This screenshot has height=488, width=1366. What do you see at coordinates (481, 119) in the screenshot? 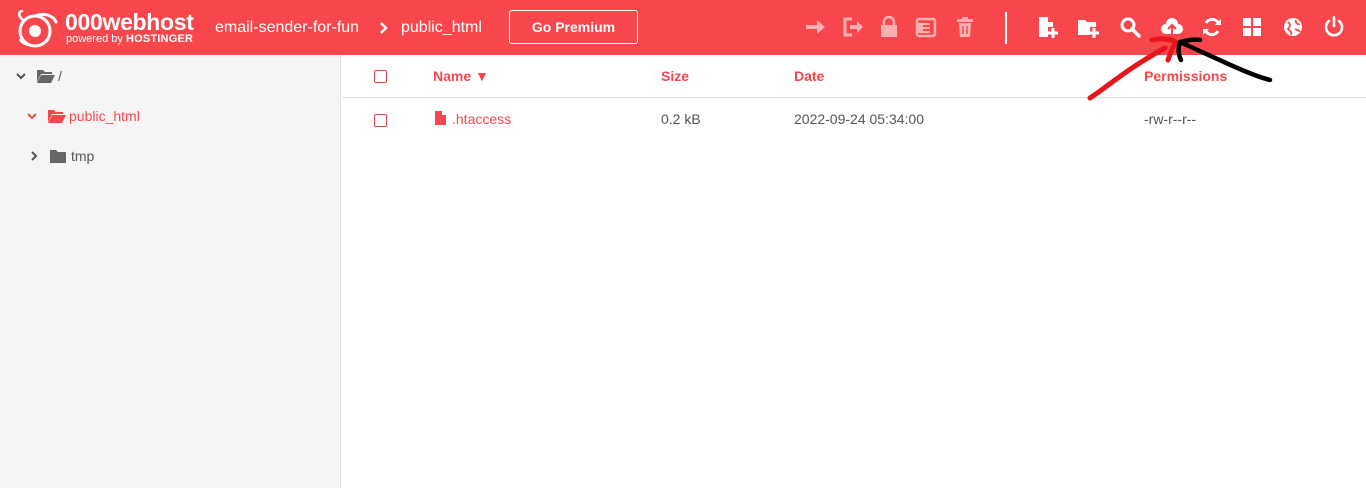
I see `file-name-link: .htaccess` at bounding box center [481, 119].